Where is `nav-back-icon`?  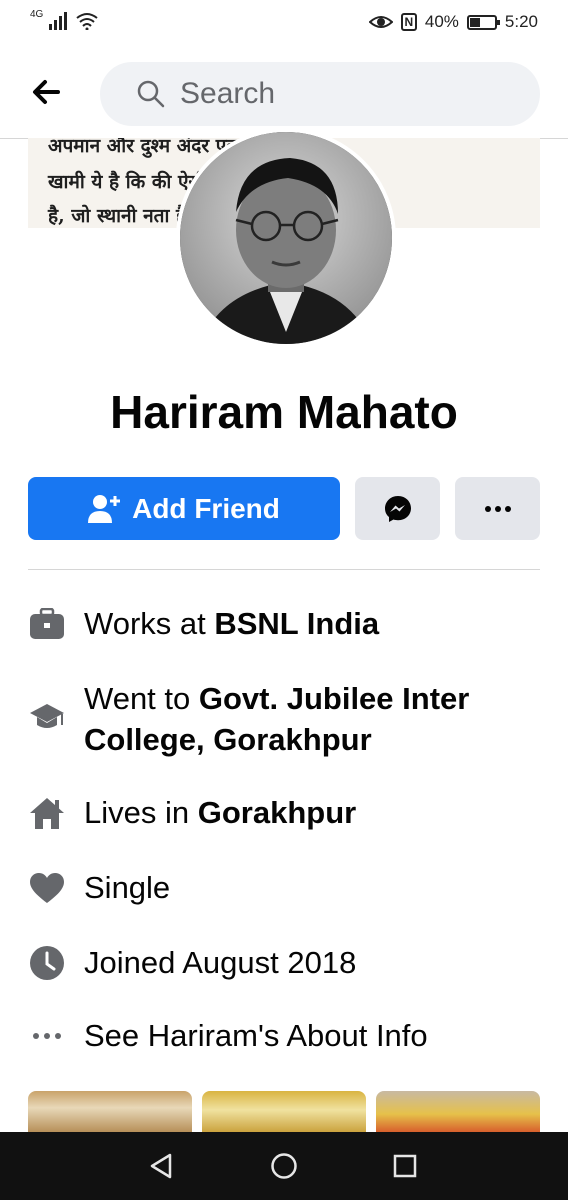 nav-back-icon is located at coordinates (161, 1166).